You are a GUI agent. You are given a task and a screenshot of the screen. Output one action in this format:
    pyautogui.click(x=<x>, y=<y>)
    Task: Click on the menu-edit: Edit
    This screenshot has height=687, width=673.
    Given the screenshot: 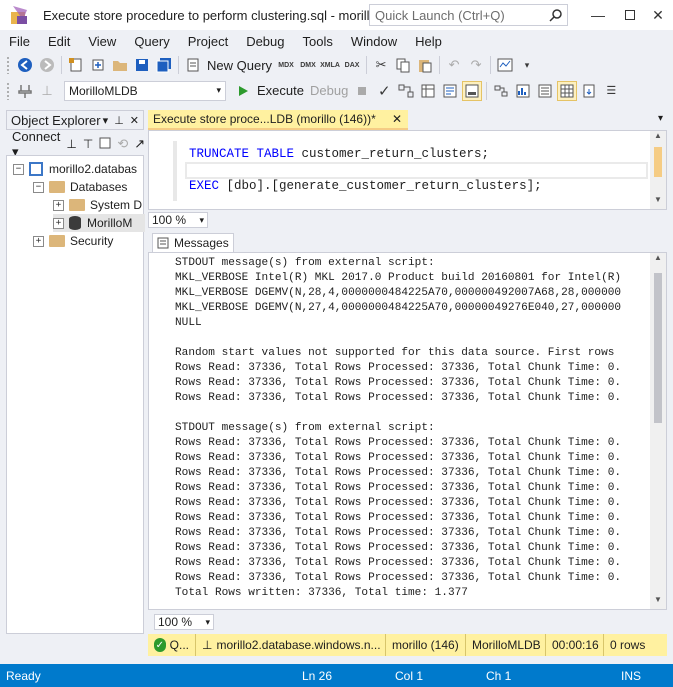 What is the action you would take?
    pyautogui.click(x=59, y=41)
    